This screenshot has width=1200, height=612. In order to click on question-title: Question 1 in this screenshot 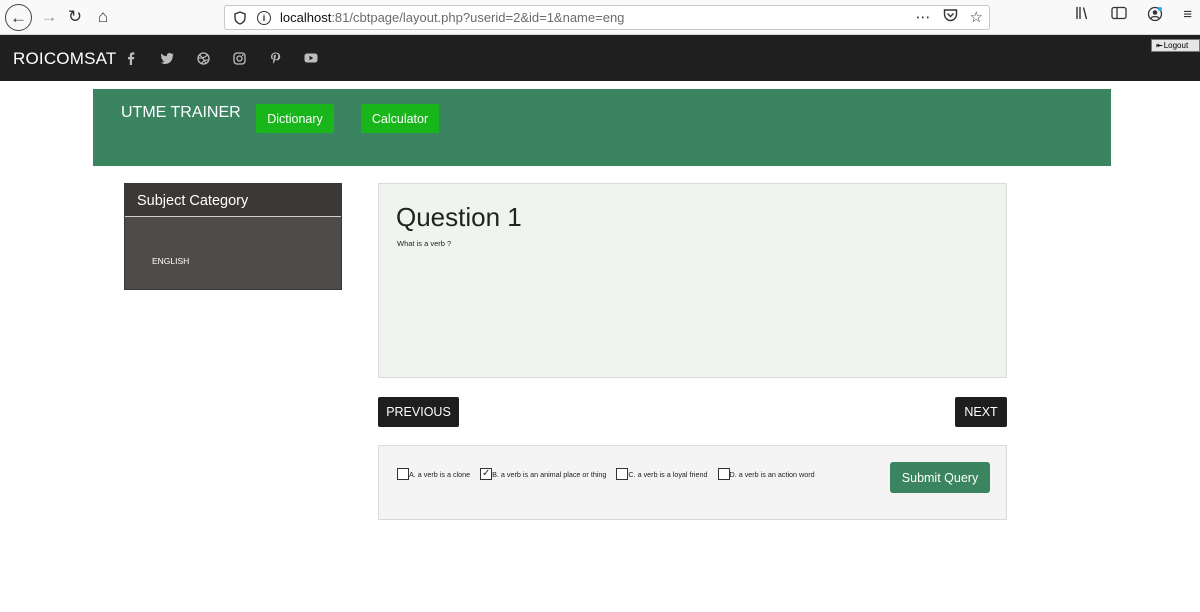, I will do `click(459, 217)`.